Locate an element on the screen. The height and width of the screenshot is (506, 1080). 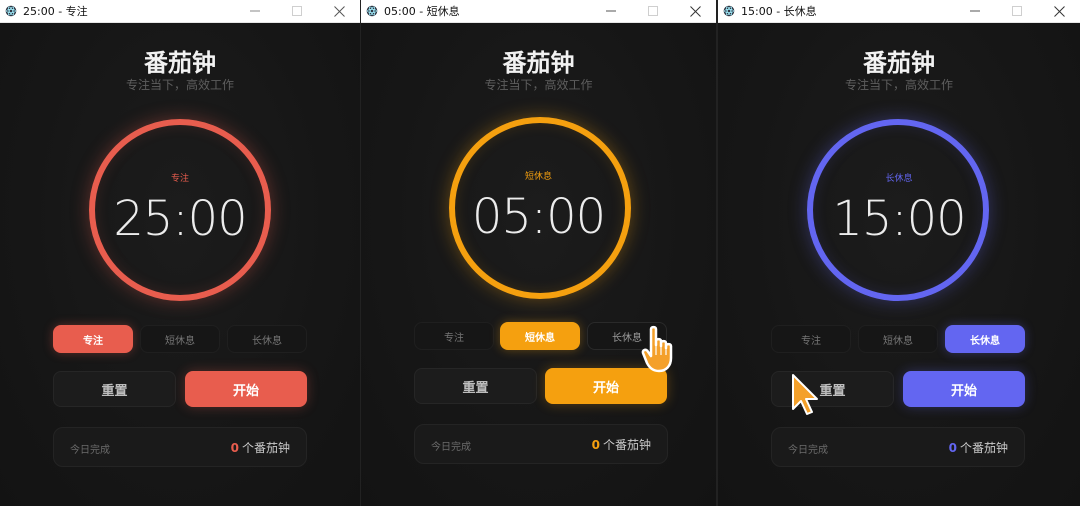
title-bar: 15:00 - 长休息 is located at coordinates (899, 11).